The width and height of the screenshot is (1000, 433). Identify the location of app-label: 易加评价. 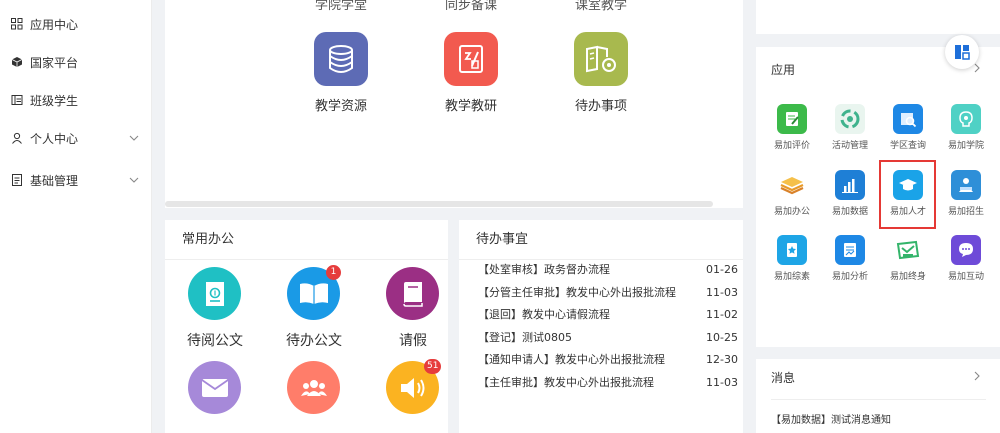
(791, 146).